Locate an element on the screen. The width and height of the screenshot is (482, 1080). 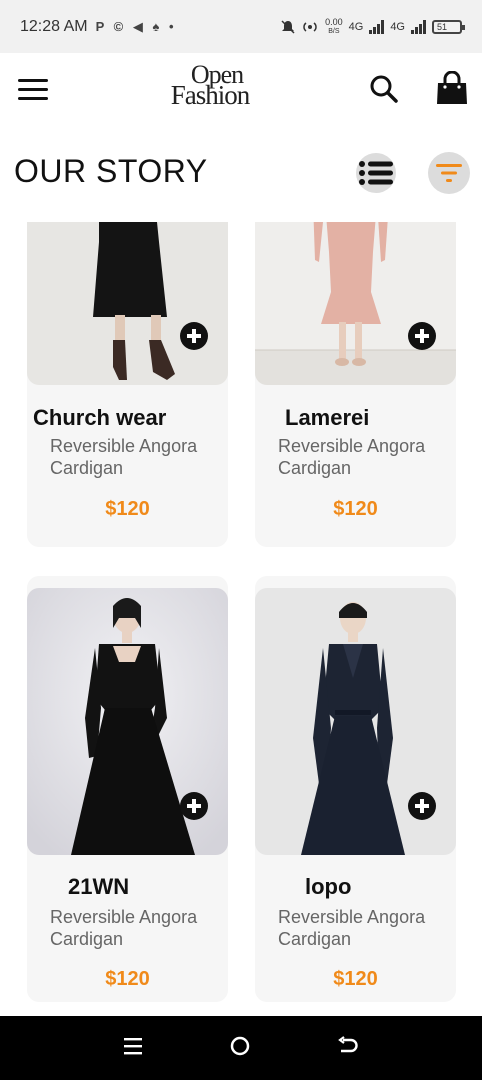
menu-lines-icon is located at coordinates (133, 1045).